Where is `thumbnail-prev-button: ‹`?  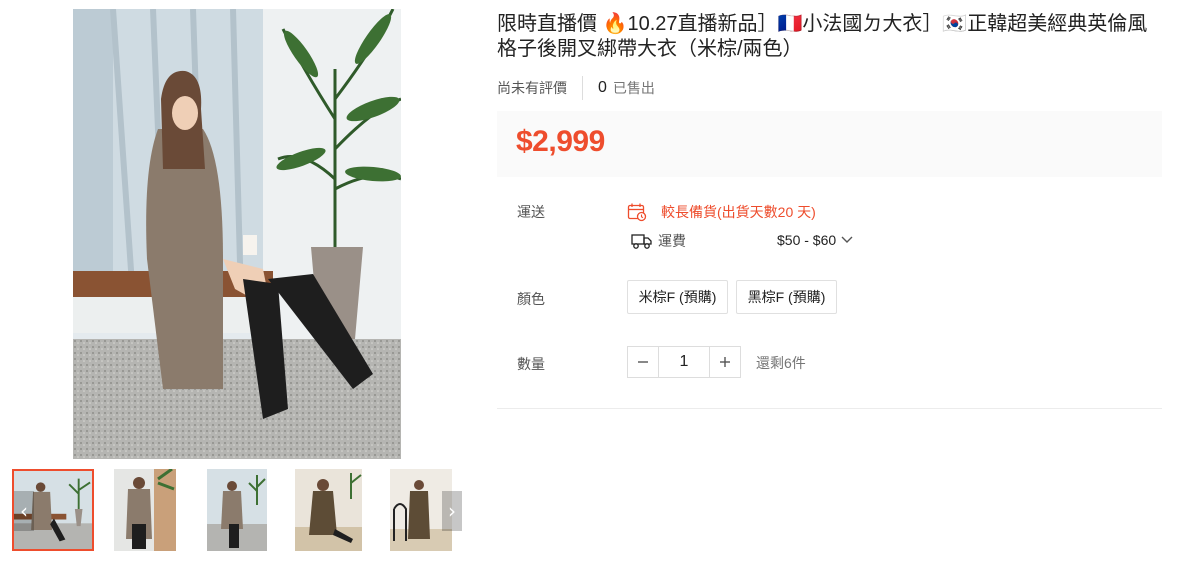 thumbnail-prev-button: ‹ is located at coordinates (24, 511).